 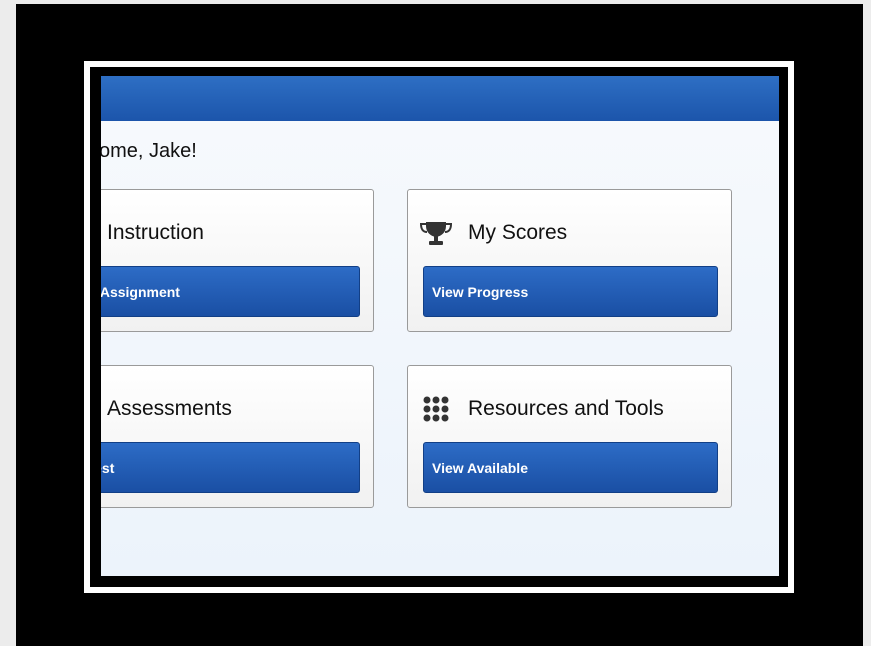 What do you see at coordinates (569, 260) in the screenshot?
I see `my-scores-card: My Scores View Progress` at bounding box center [569, 260].